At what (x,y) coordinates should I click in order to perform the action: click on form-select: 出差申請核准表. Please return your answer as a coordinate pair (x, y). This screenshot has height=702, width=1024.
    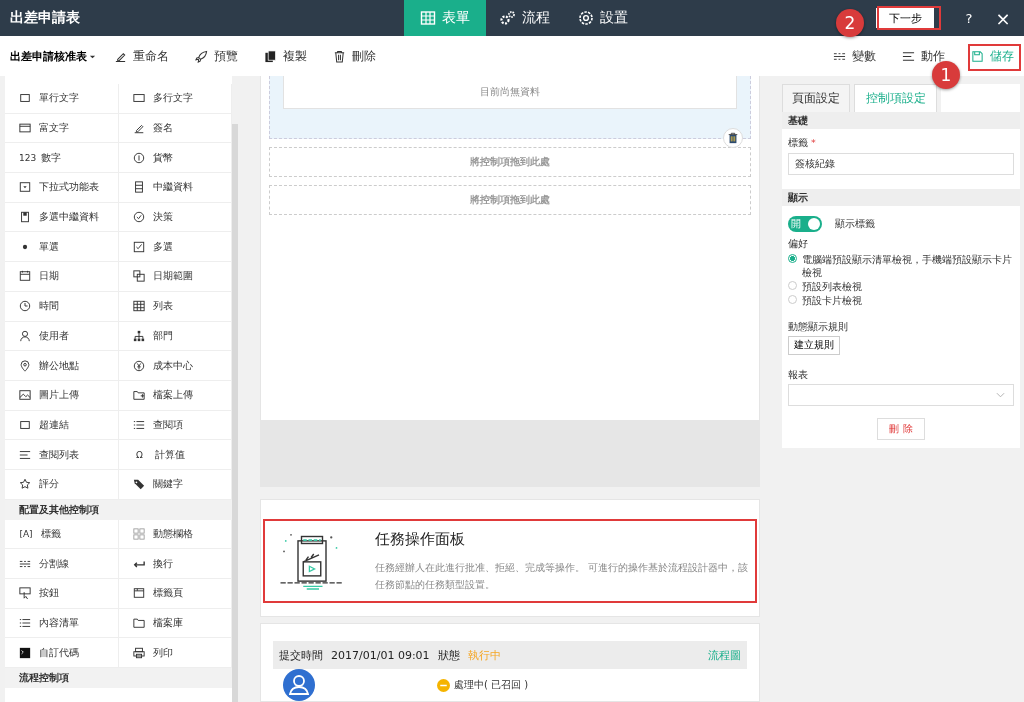
    Looking at the image, I should click on (53, 56).